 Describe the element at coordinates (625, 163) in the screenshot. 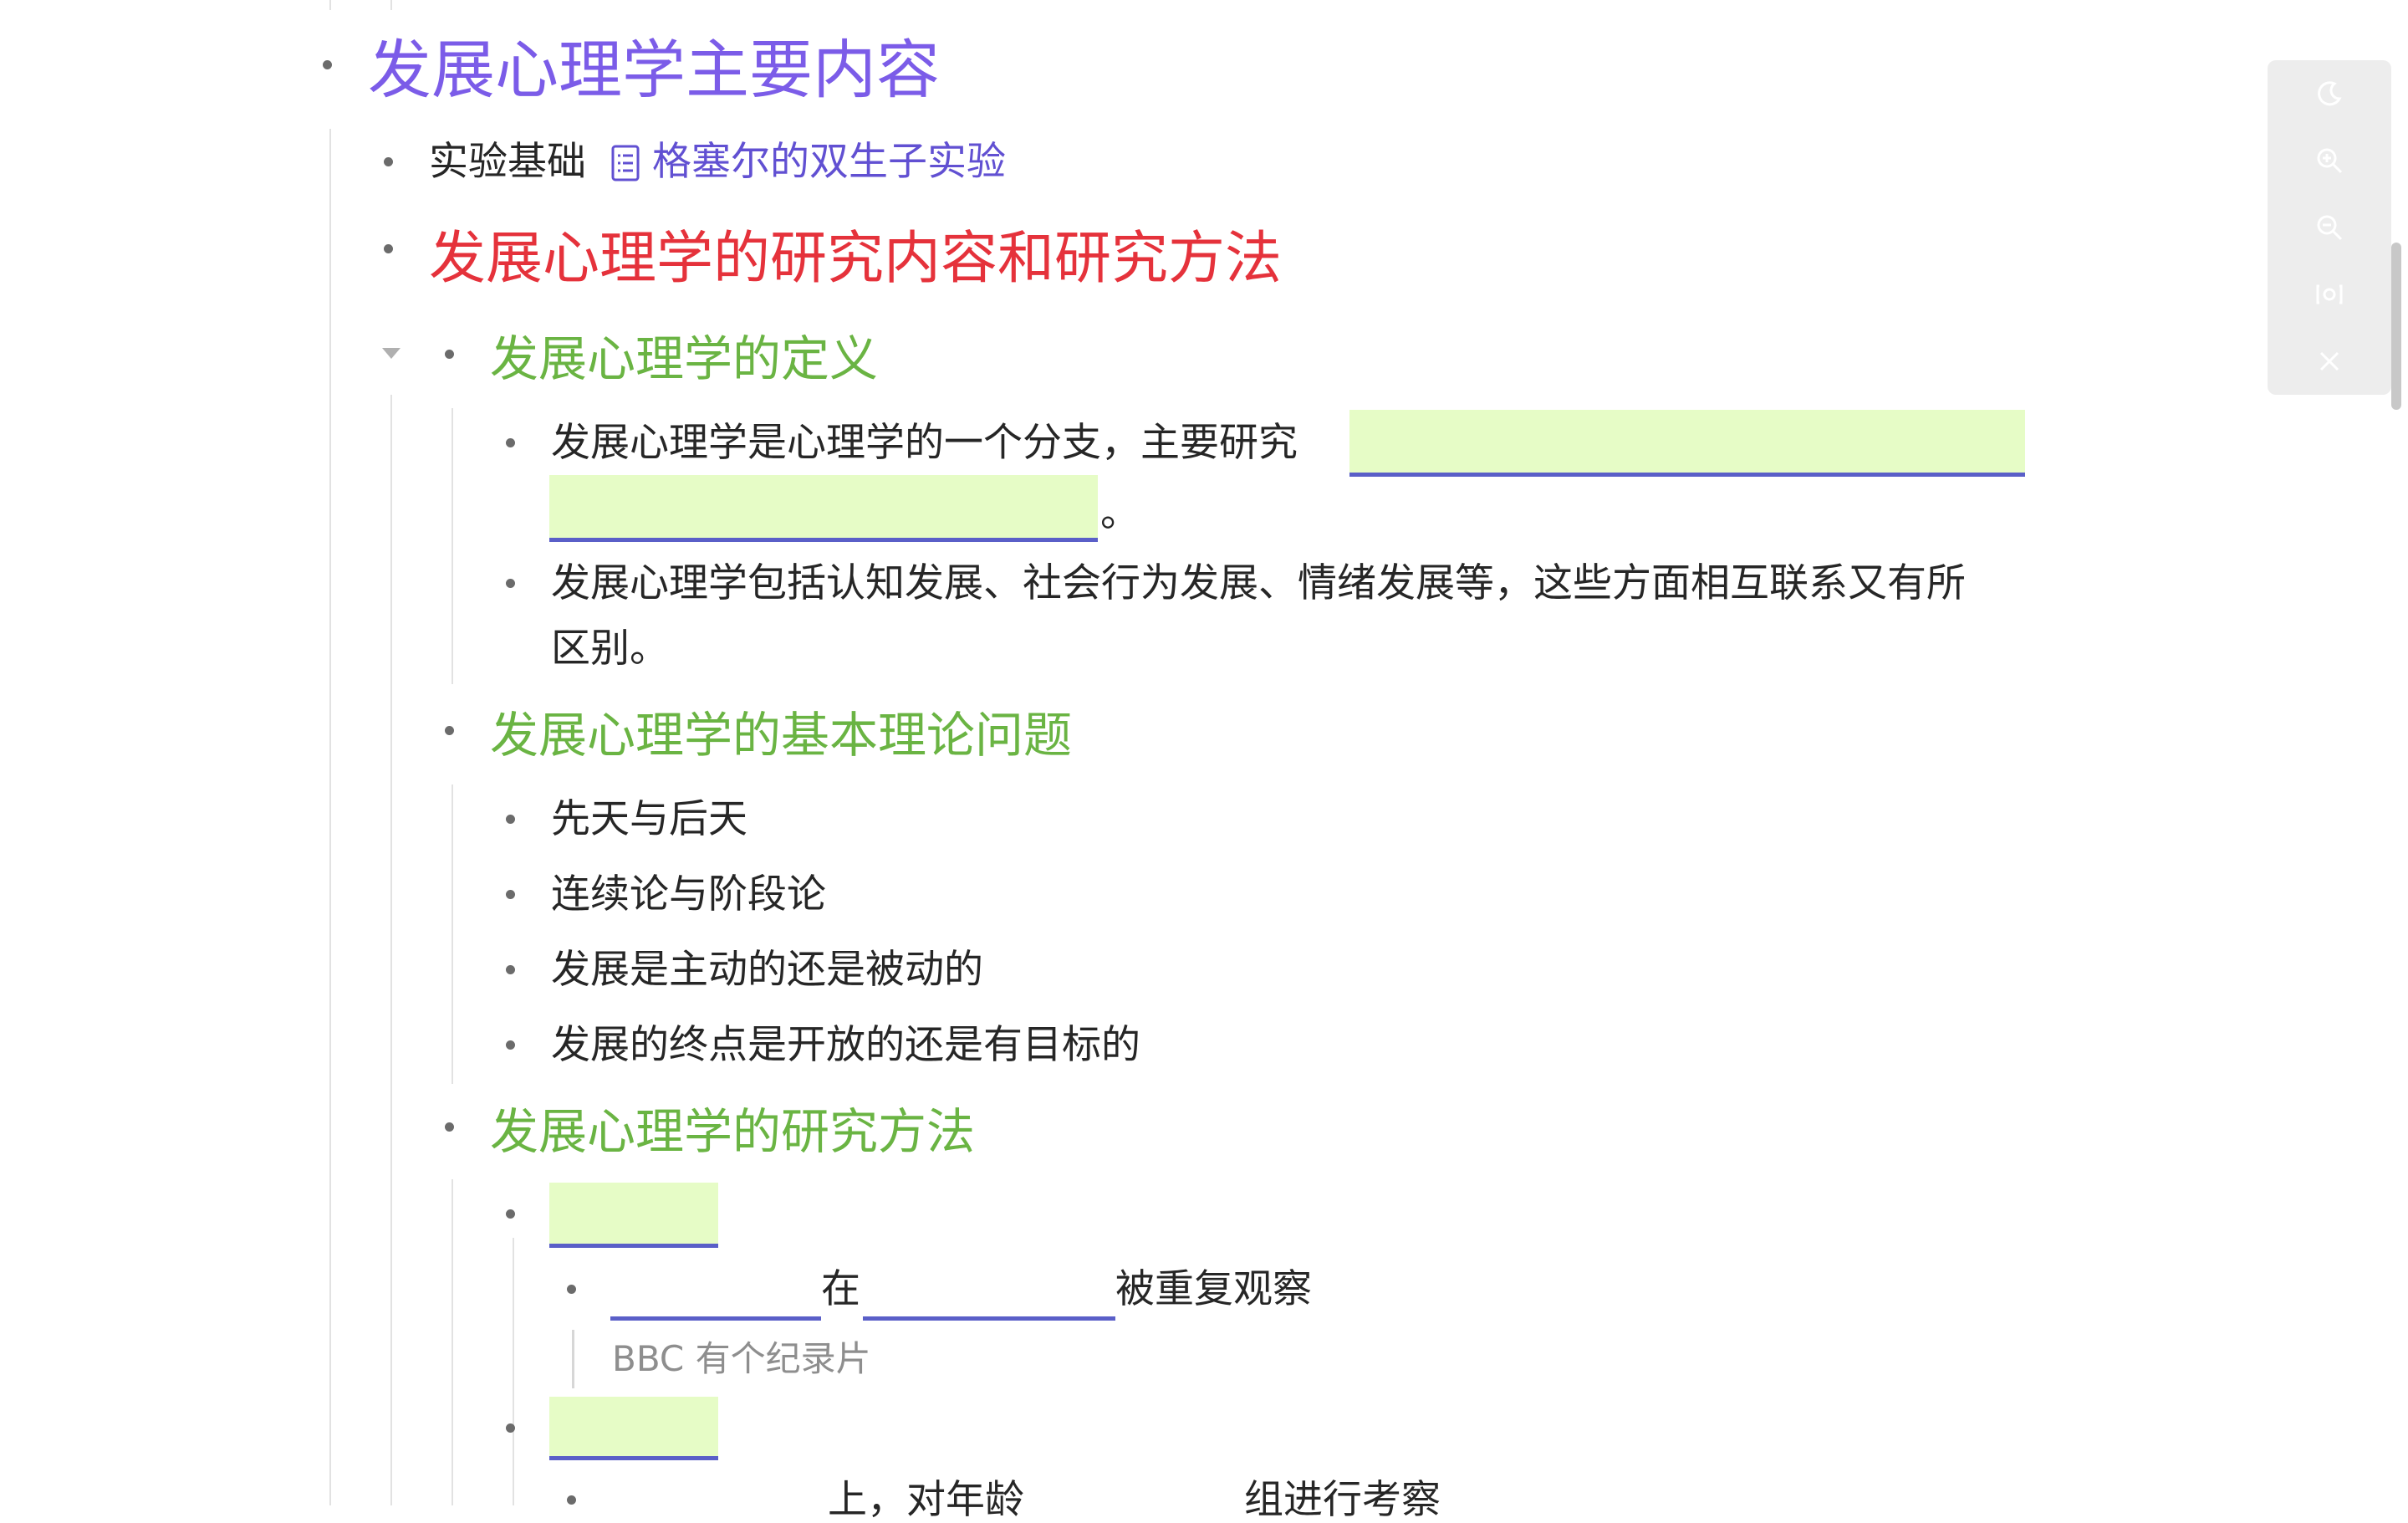

I see `document-icon` at that location.